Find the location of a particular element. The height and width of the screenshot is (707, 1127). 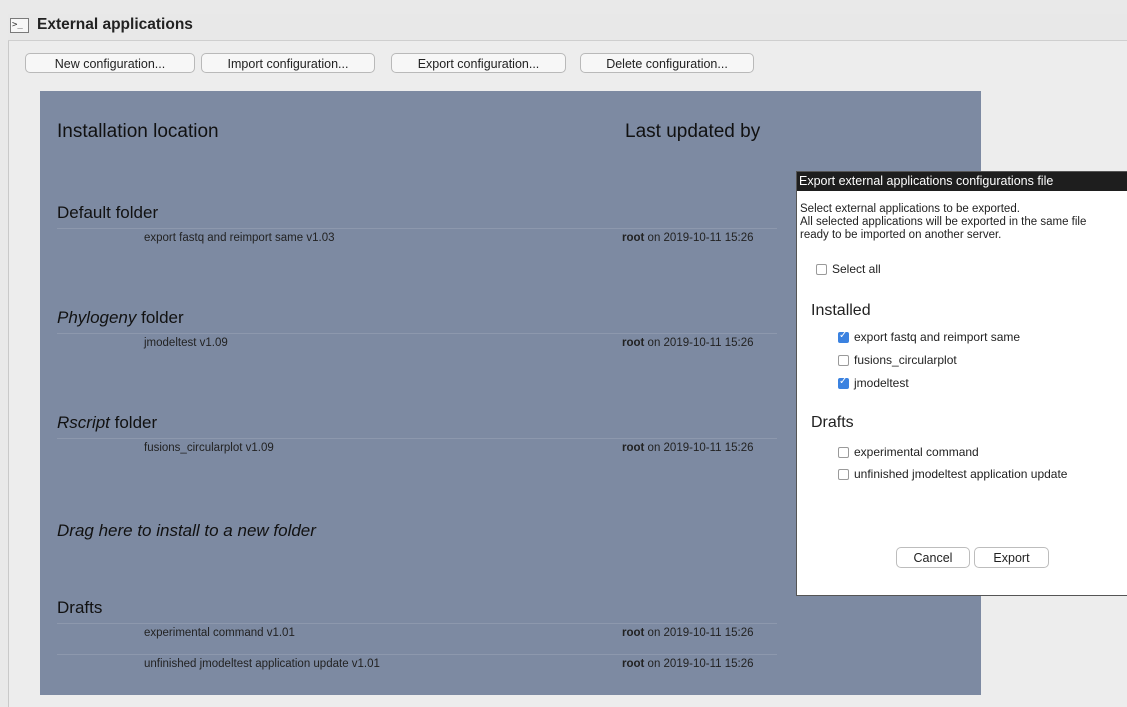

folder-label-phylogeny: Phylogeny folder is located at coordinates (120, 317).